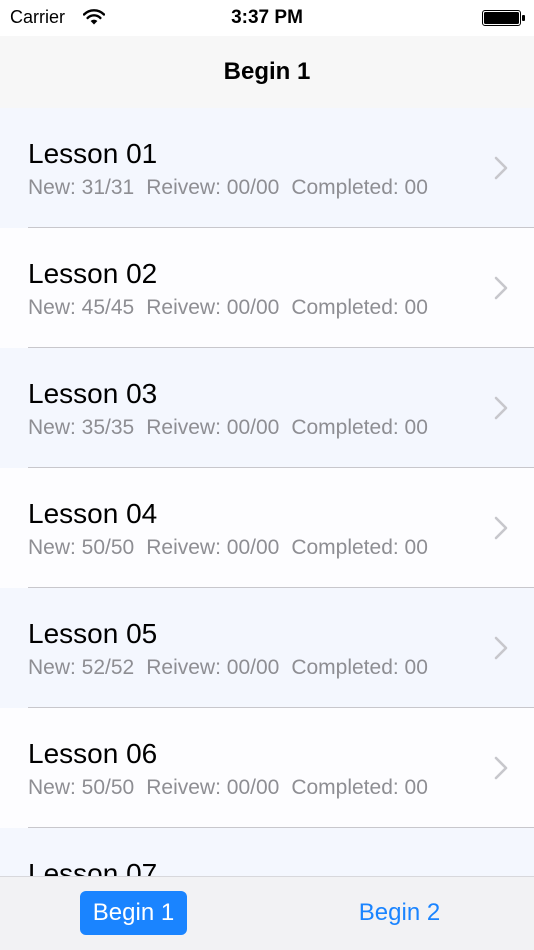 The image size is (534, 950). What do you see at coordinates (81, 427) in the screenshot?
I see `lesson-new-count: New: 35/35` at bounding box center [81, 427].